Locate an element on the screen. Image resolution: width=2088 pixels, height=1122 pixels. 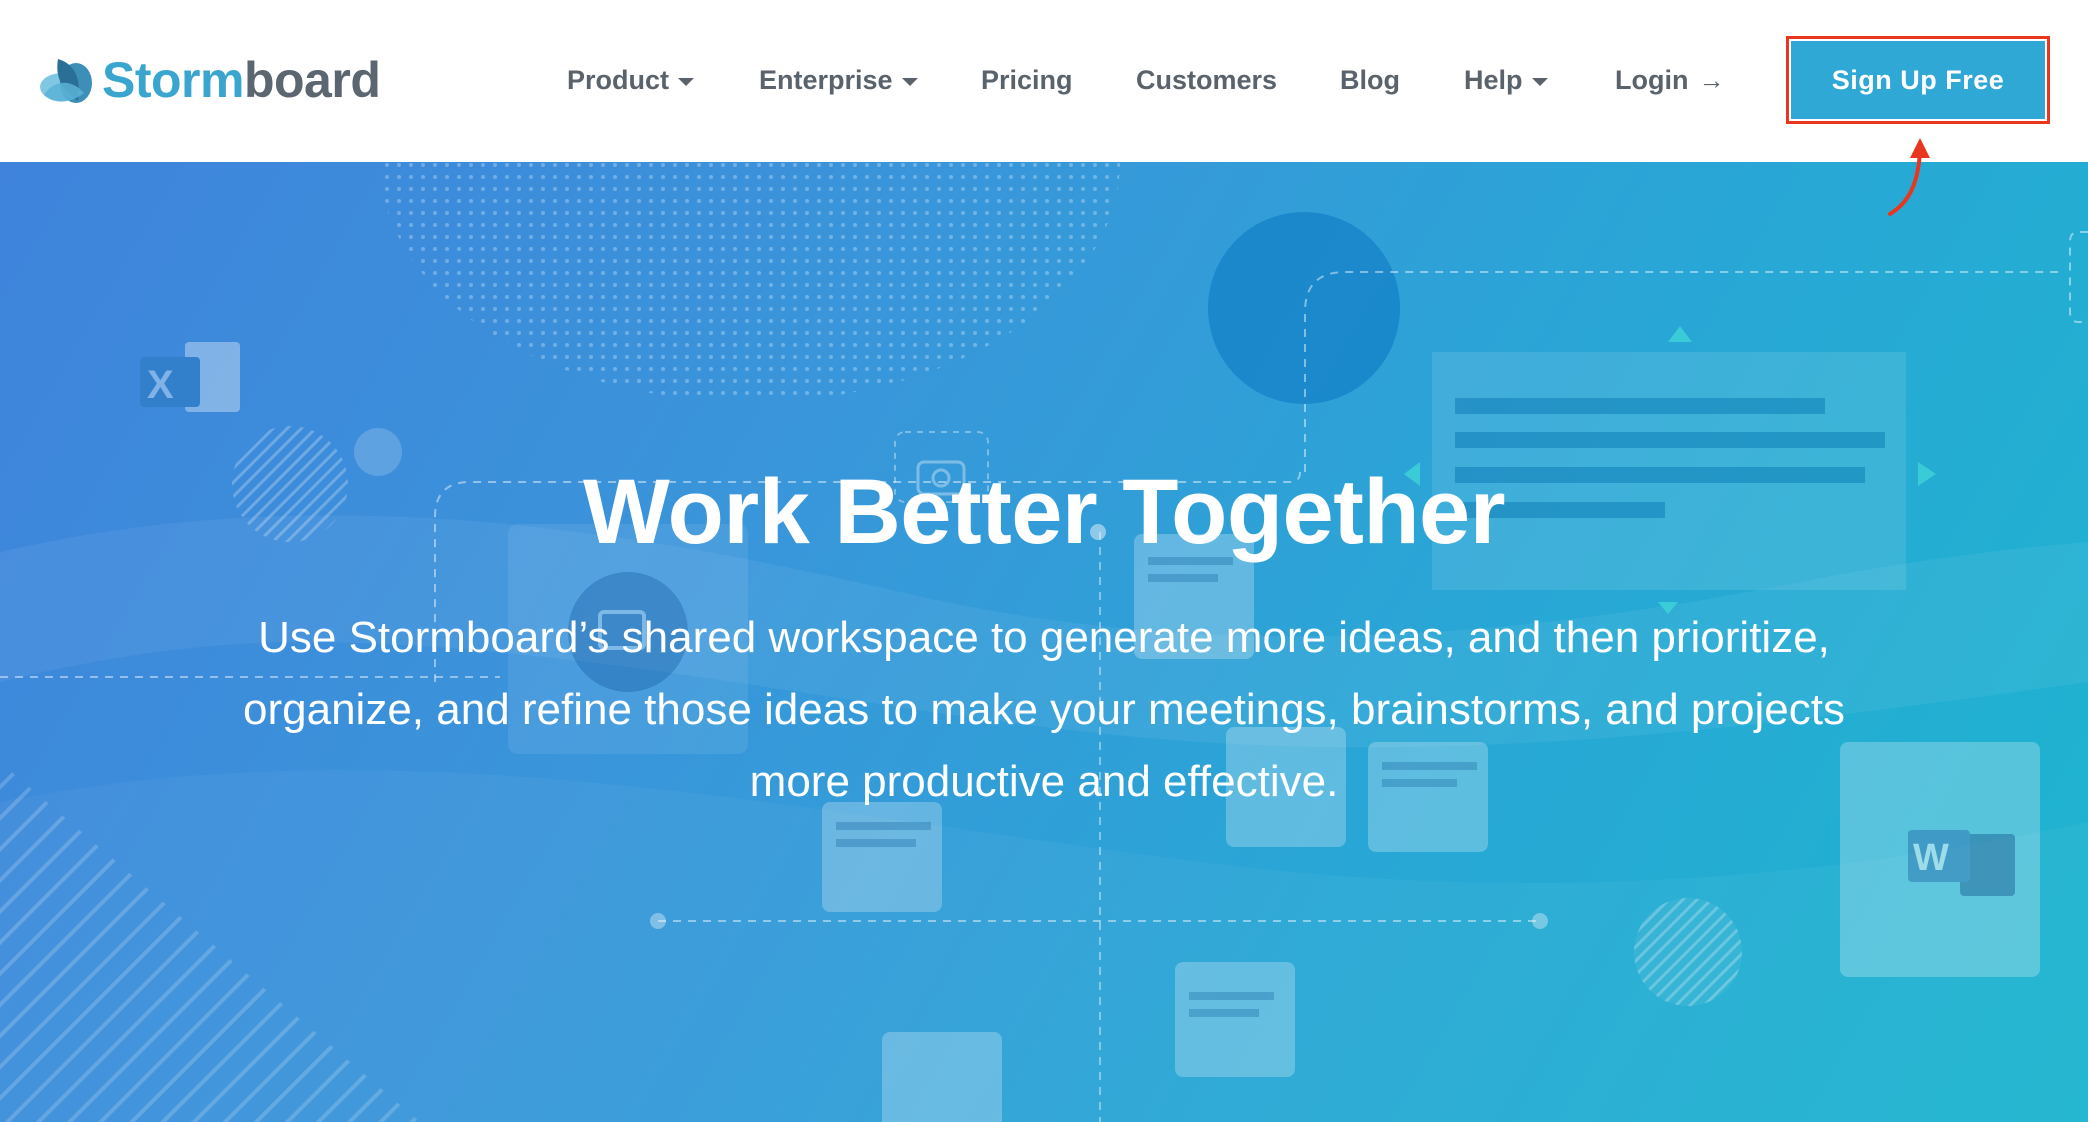
nav-item-label: Customers is located at coordinates (1207, 79).